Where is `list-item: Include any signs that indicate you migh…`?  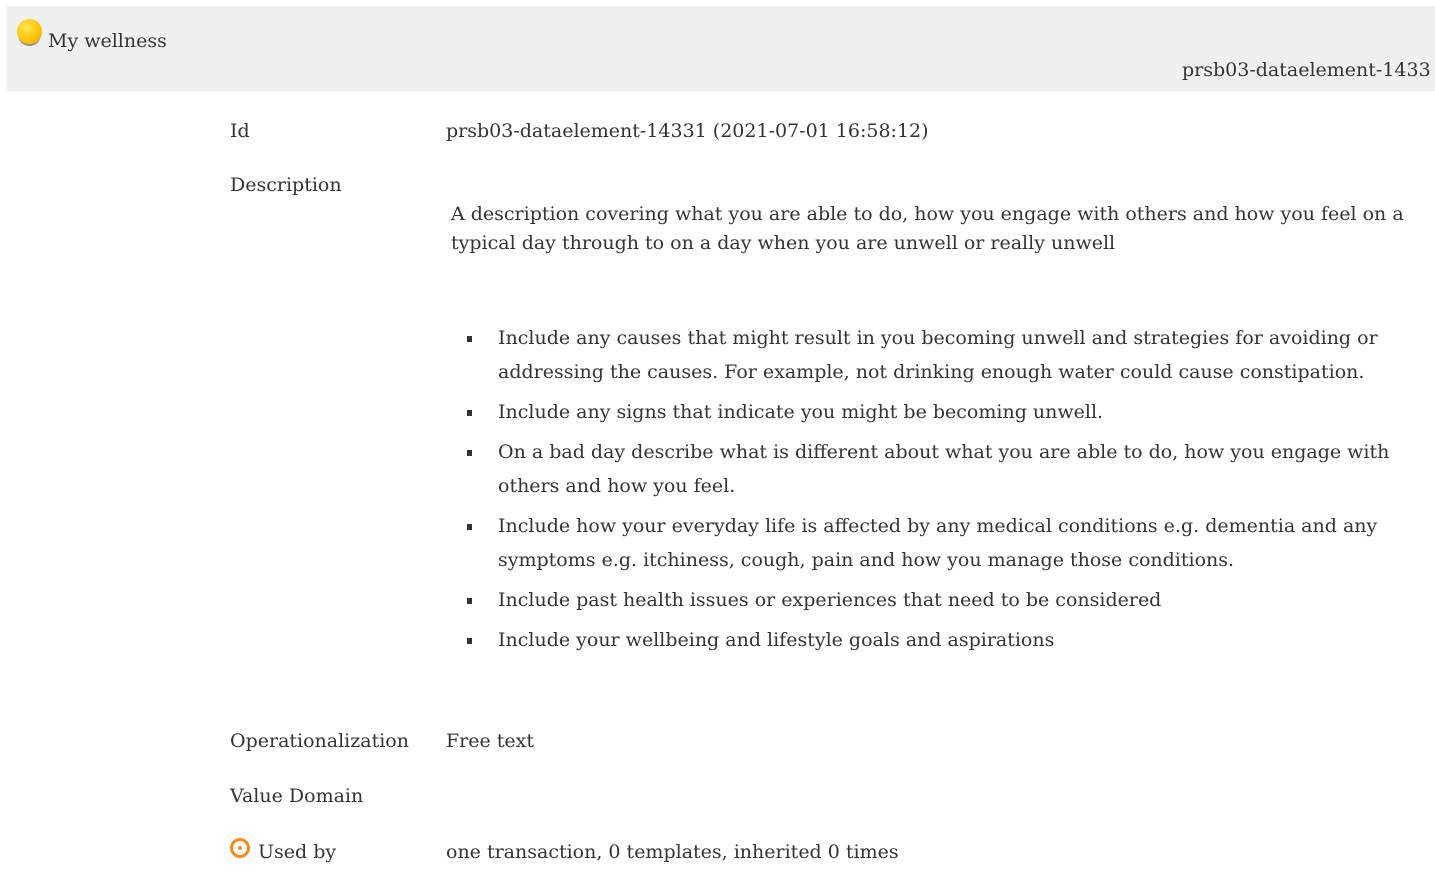 list-item: Include any signs that indicate you migh… is located at coordinates (947, 412).